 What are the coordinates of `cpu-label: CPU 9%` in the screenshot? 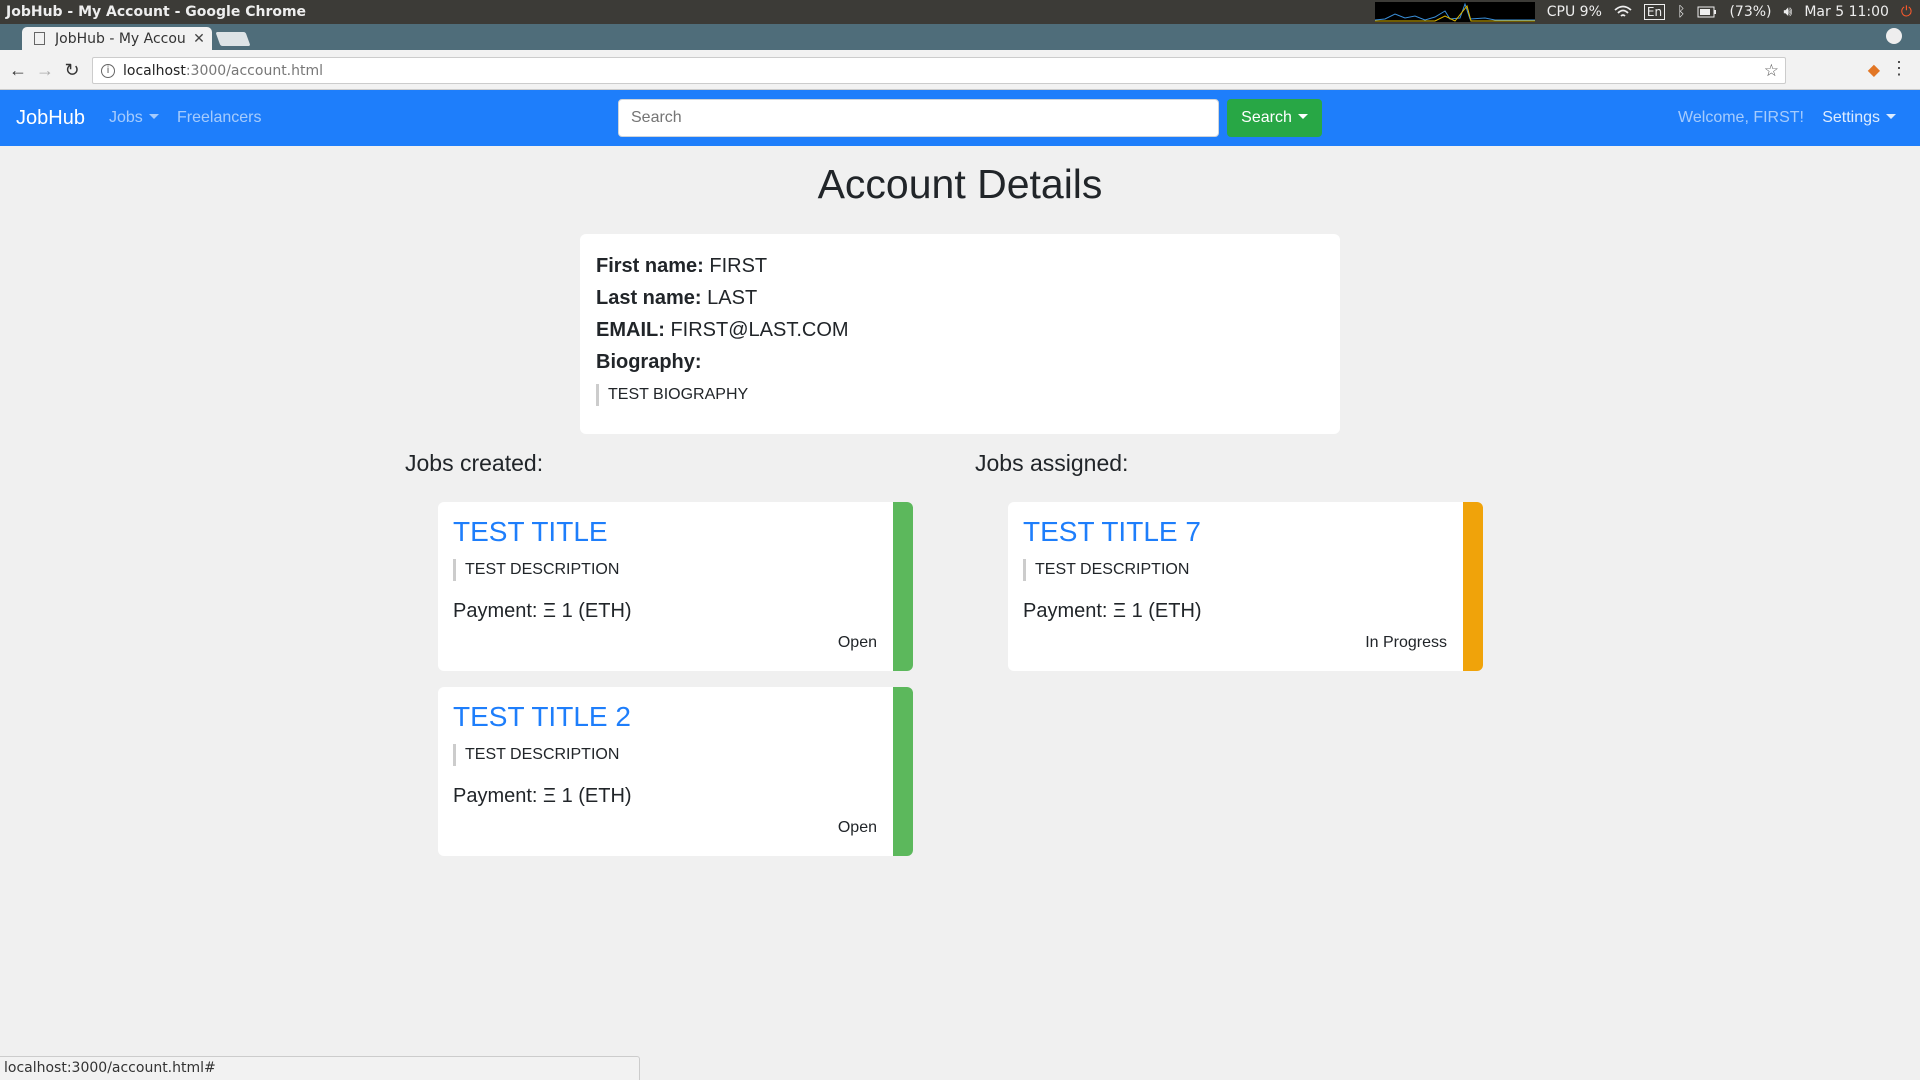 It's located at (1574, 12).